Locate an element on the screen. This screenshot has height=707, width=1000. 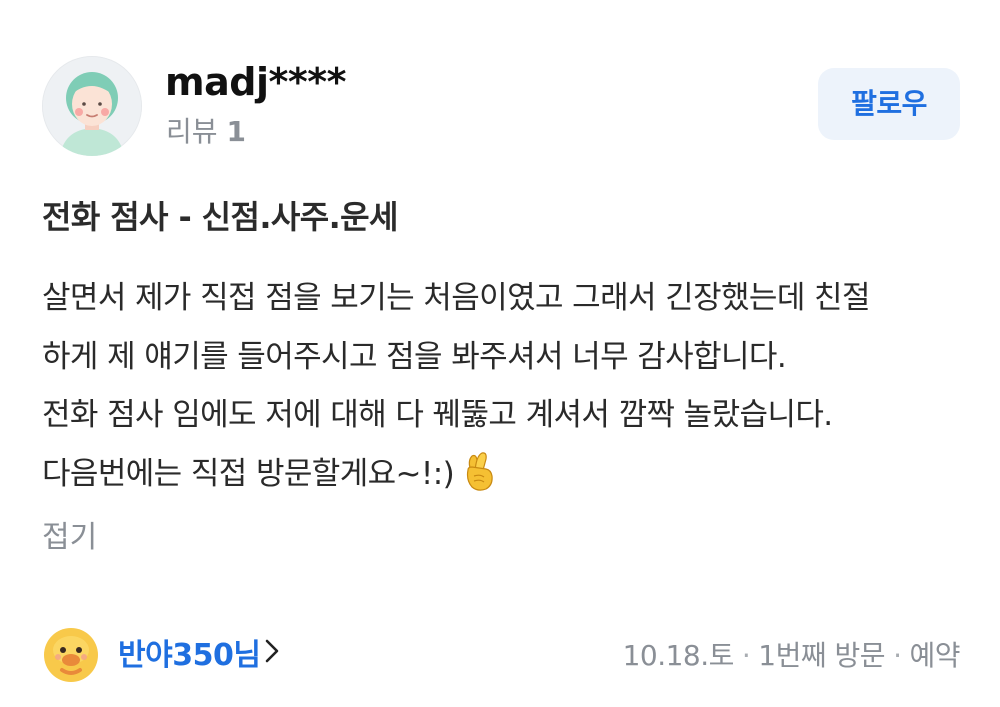
review-line: 다음번에는 직접 방문할게요~!:) is located at coordinates (248, 473).